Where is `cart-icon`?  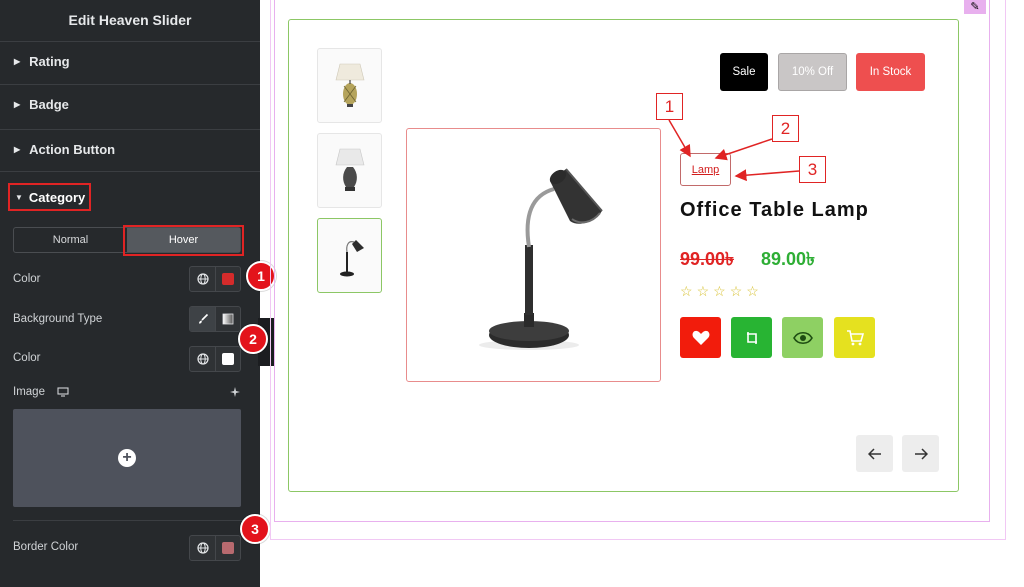
cart-icon is located at coordinates (855, 337).